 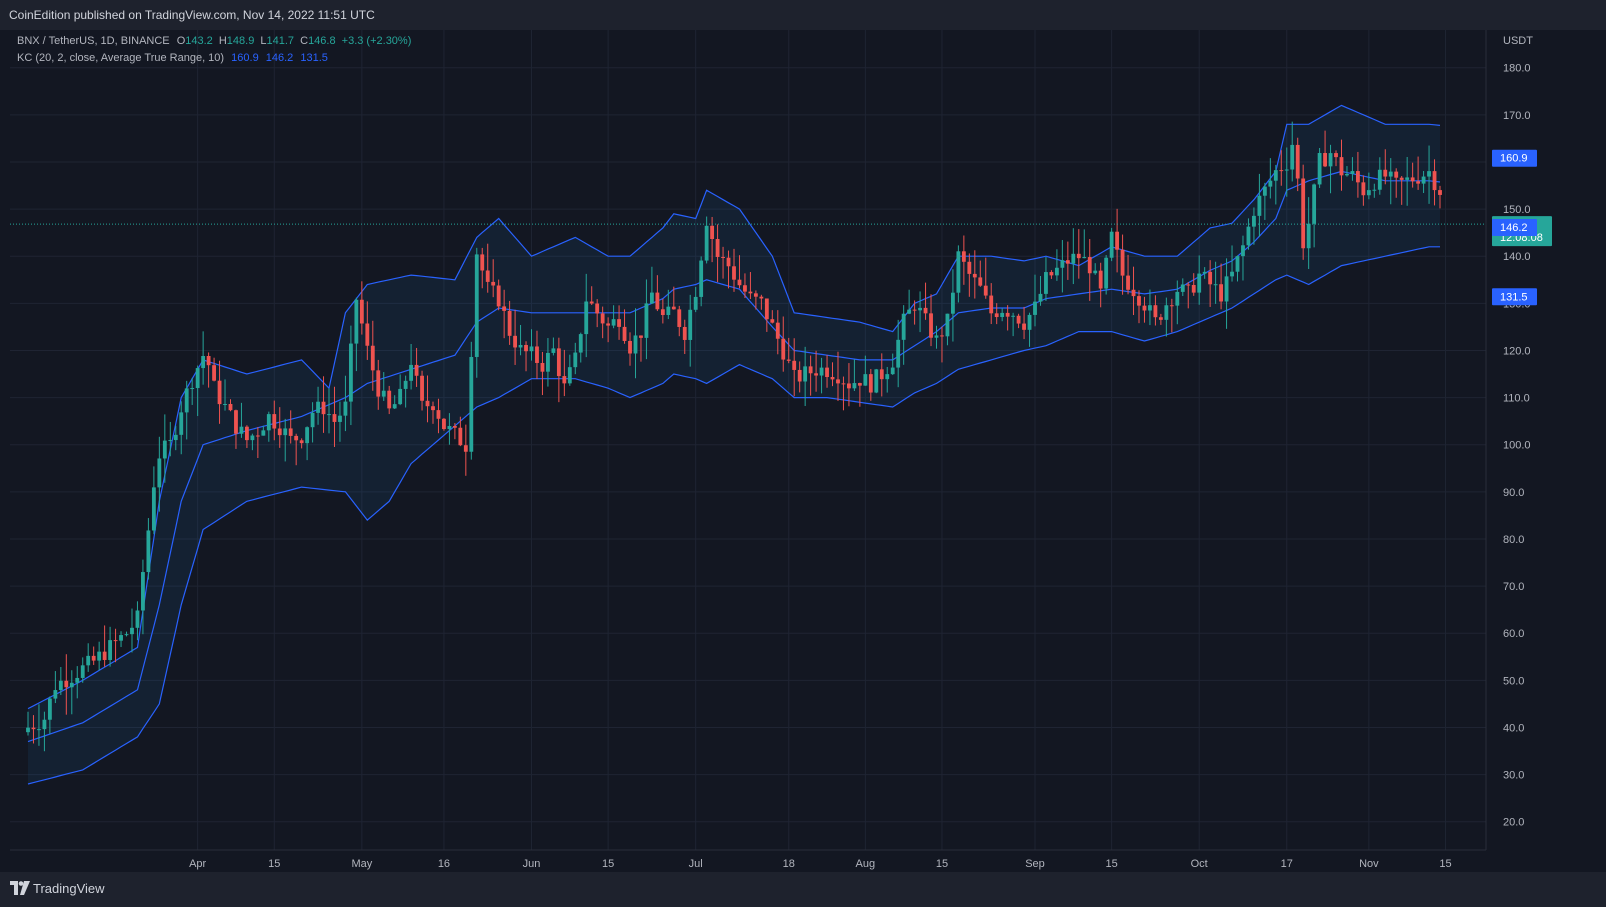 What do you see at coordinates (197, 864) in the screenshot?
I see `time-axis-tick: Apr` at bounding box center [197, 864].